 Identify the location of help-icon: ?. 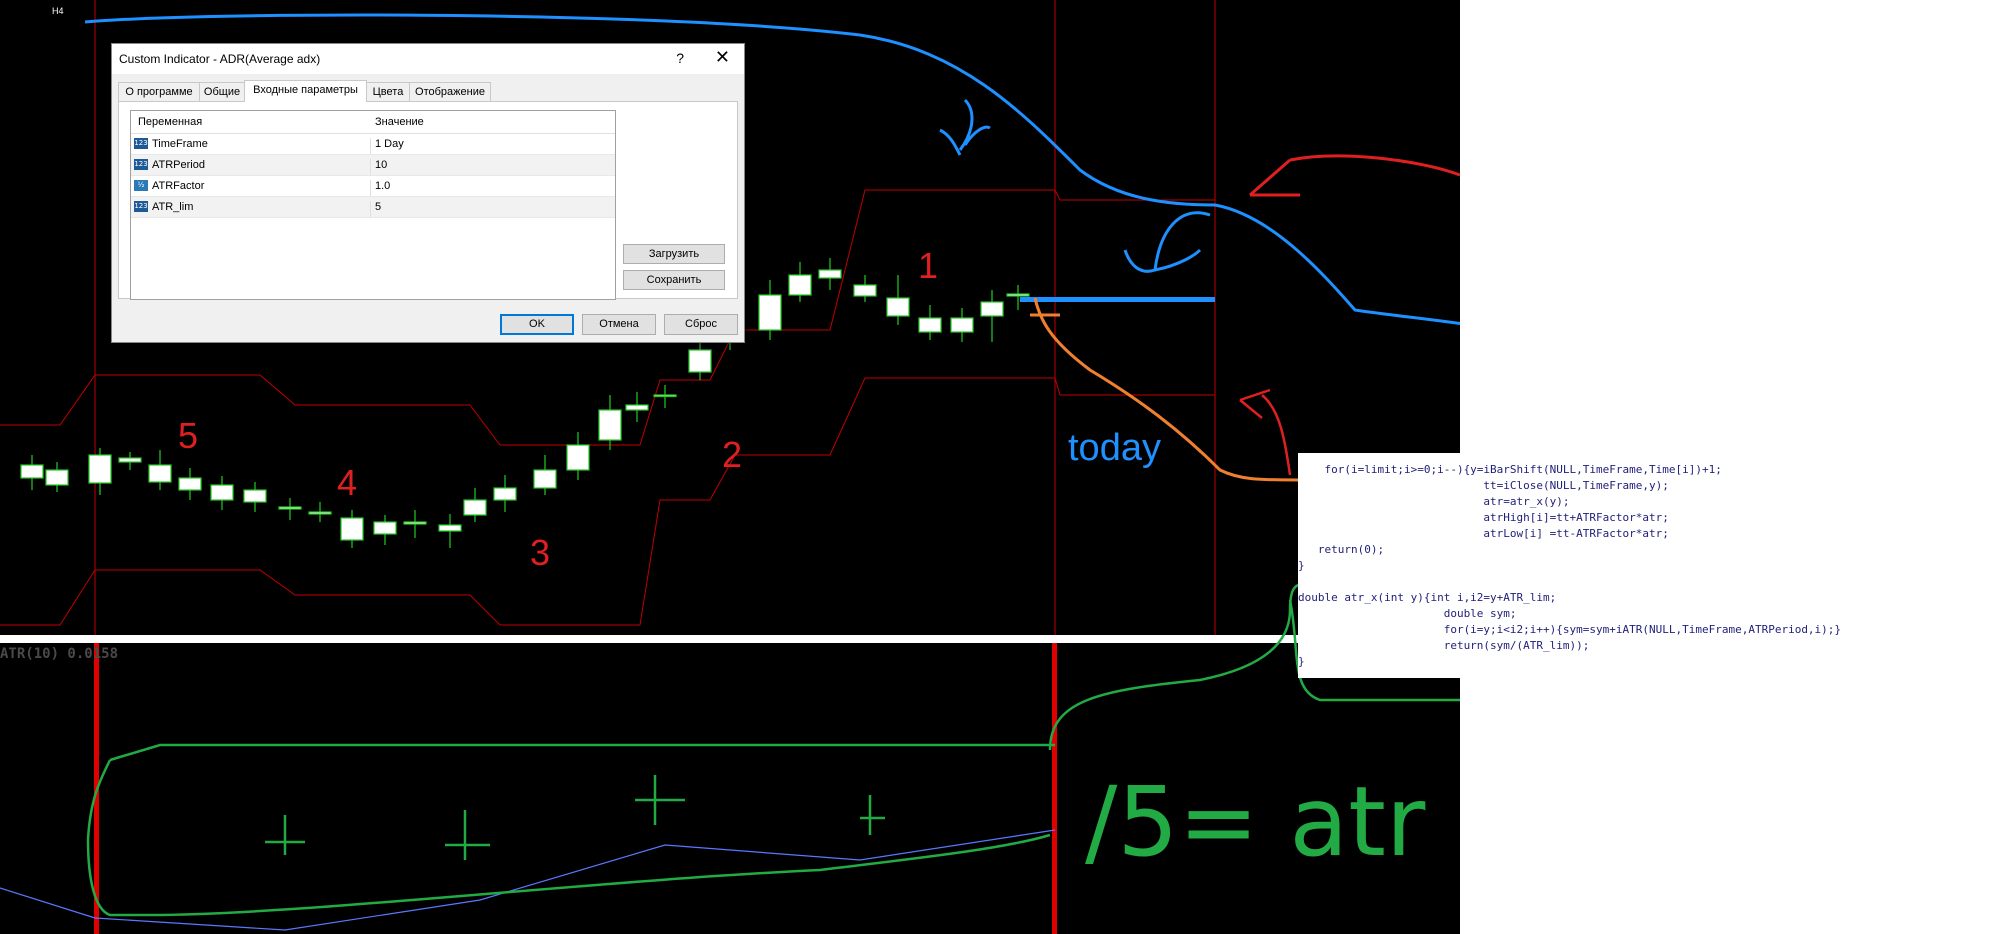
(680, 58).